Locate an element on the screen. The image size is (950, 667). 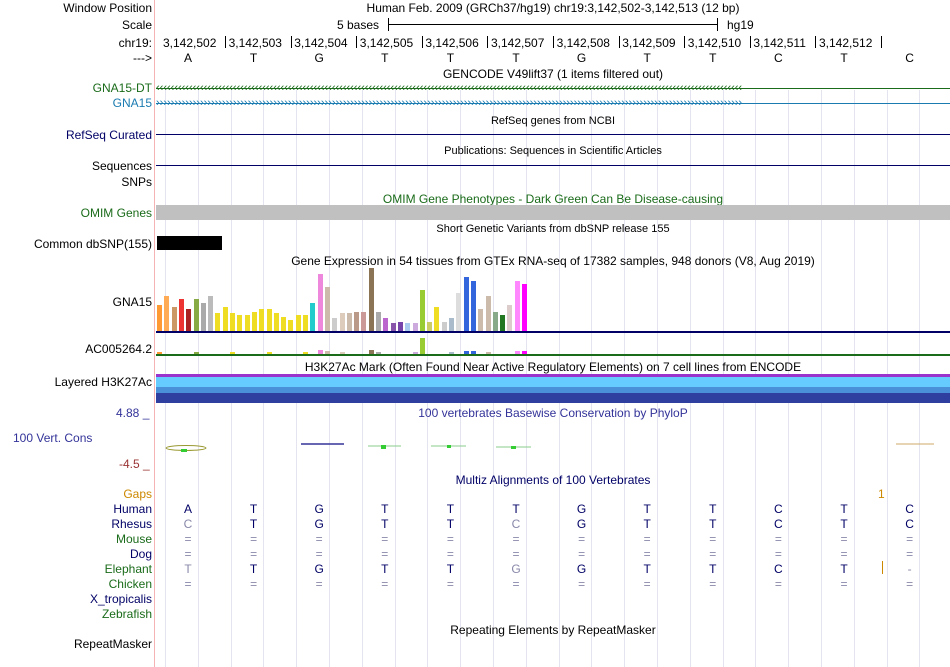
gencode-title: GENCODE V49lift37 (1 items filtered out) is located at coordinates (553, 74).